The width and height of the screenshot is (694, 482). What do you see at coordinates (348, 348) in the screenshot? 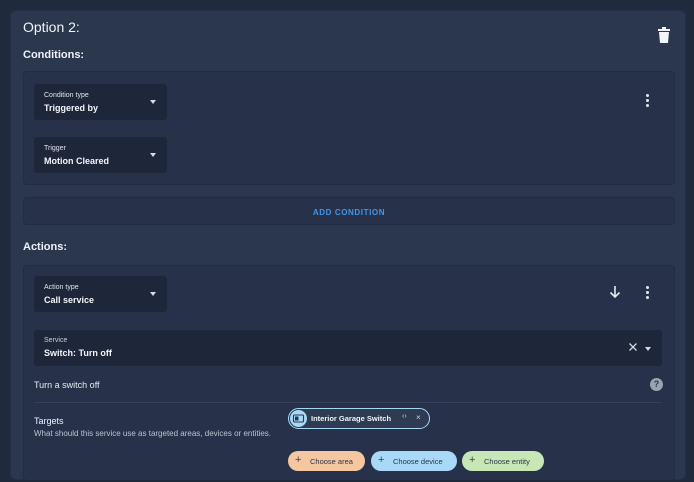
I see `service-select: Service Switch: Turn off` at bounding box center [348, 348].